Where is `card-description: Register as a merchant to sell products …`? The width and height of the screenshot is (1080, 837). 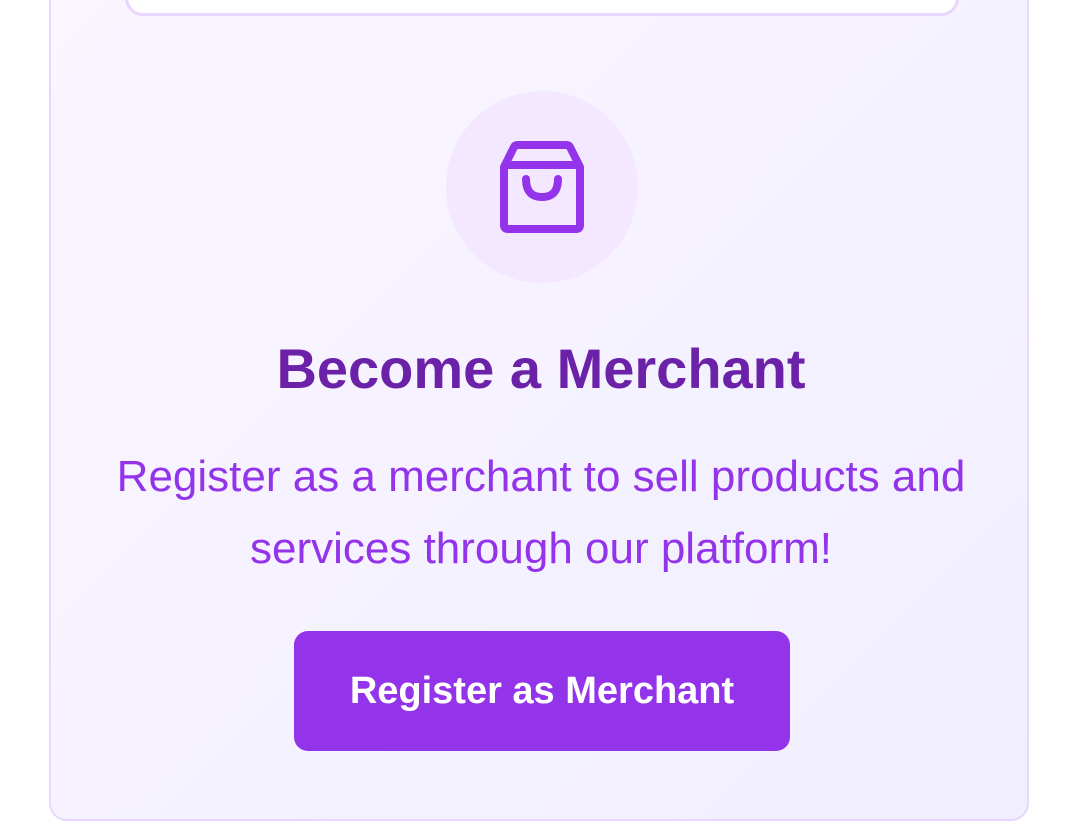
card-description: Register as a merchant to sell products … is located at coordinates (541, 512).